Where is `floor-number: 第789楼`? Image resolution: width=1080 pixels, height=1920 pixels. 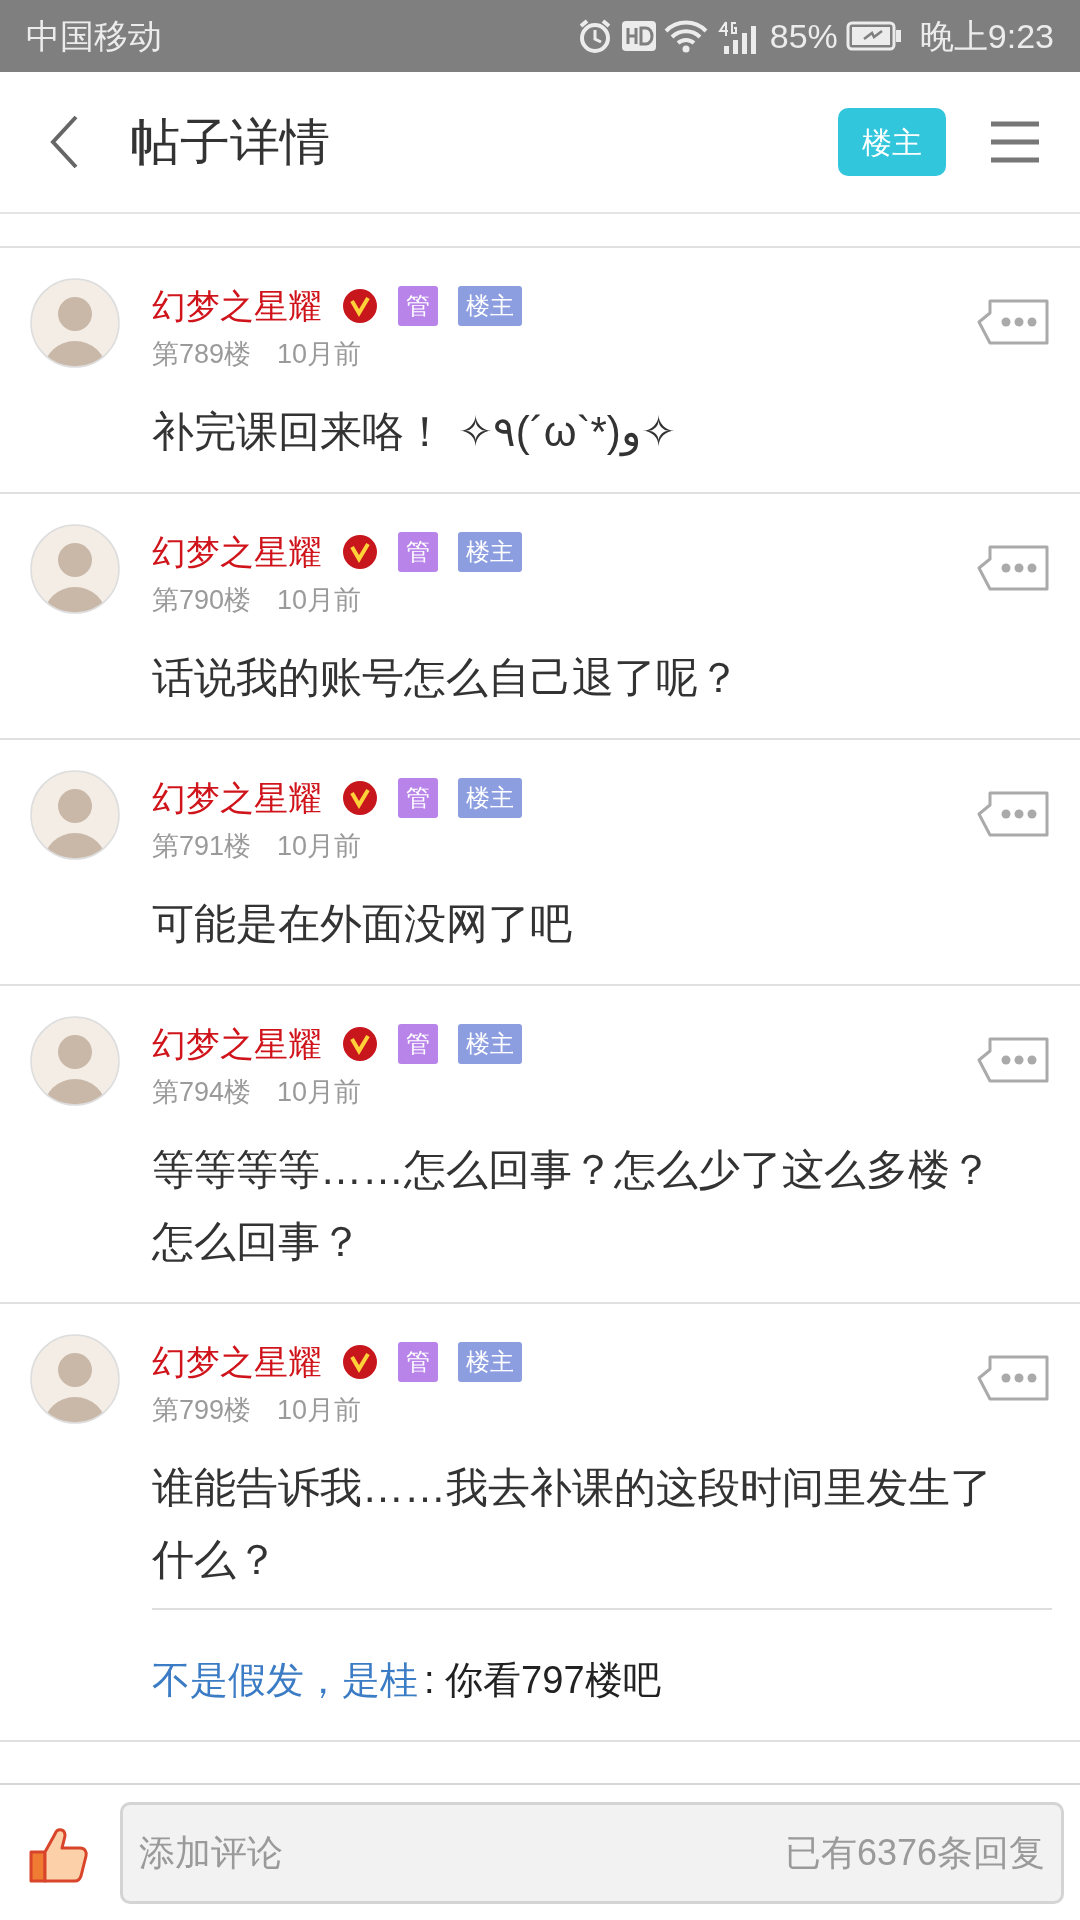
floor-number: 第789楼 is located at coordinates (202, 354).